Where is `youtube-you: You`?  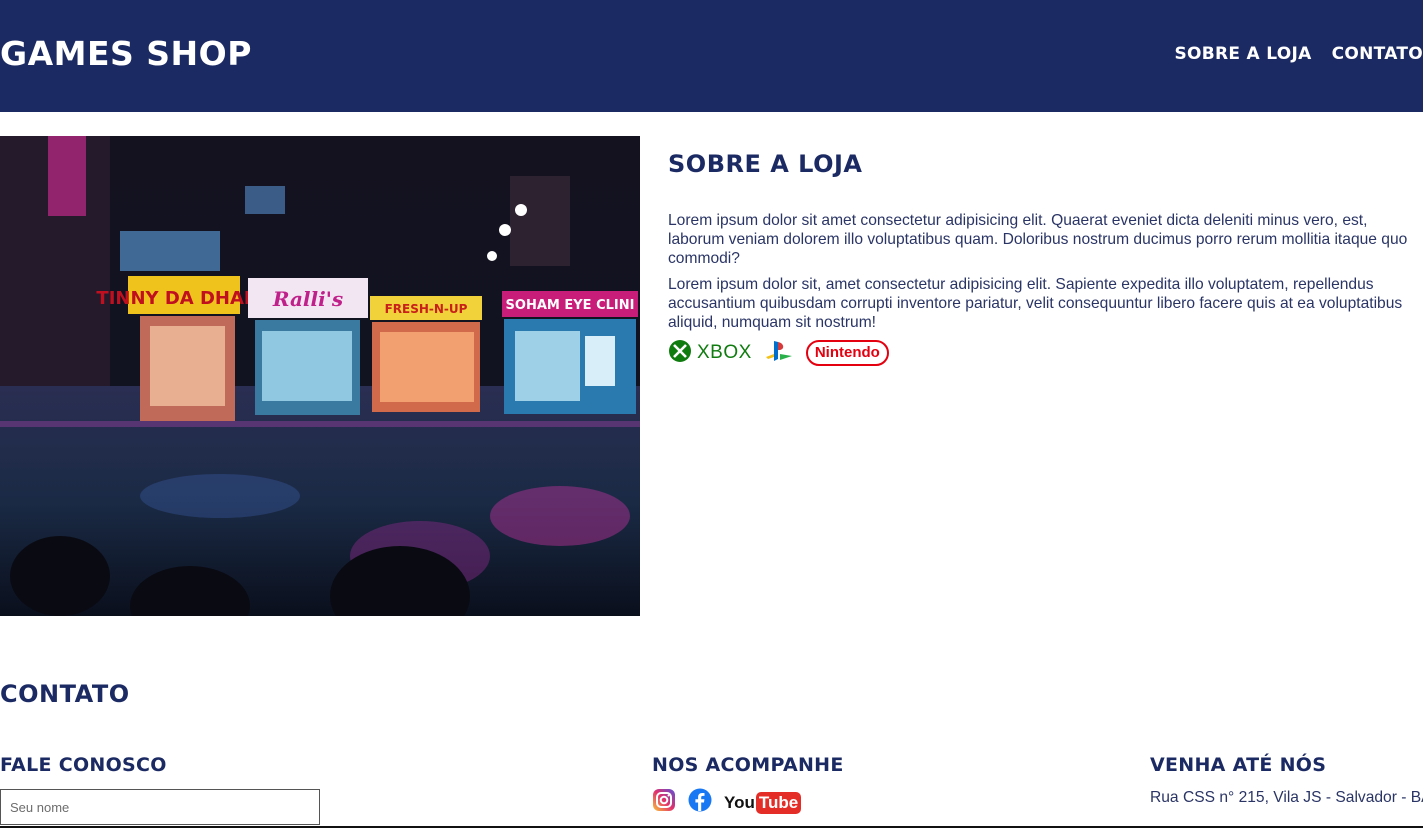
youtube-you: You is located at coordinates (739, 802).